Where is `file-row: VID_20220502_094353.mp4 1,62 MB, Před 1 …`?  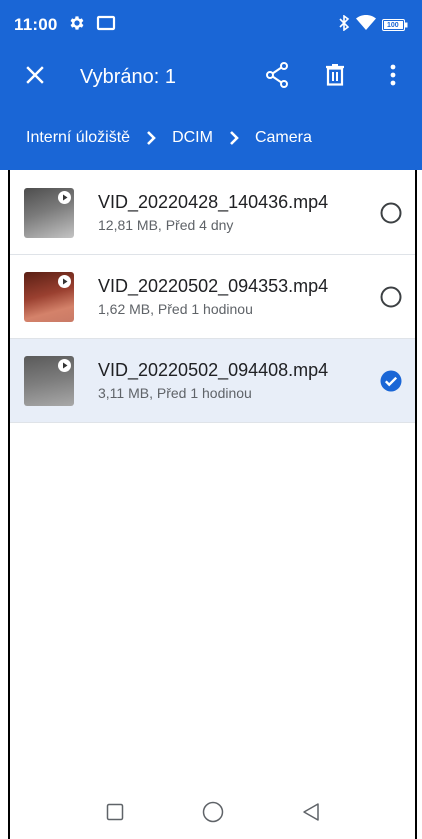 file-row: VID_20220502_094353.mp4 1,62 MB, Před 1 … is located at coordinates (212, 297).